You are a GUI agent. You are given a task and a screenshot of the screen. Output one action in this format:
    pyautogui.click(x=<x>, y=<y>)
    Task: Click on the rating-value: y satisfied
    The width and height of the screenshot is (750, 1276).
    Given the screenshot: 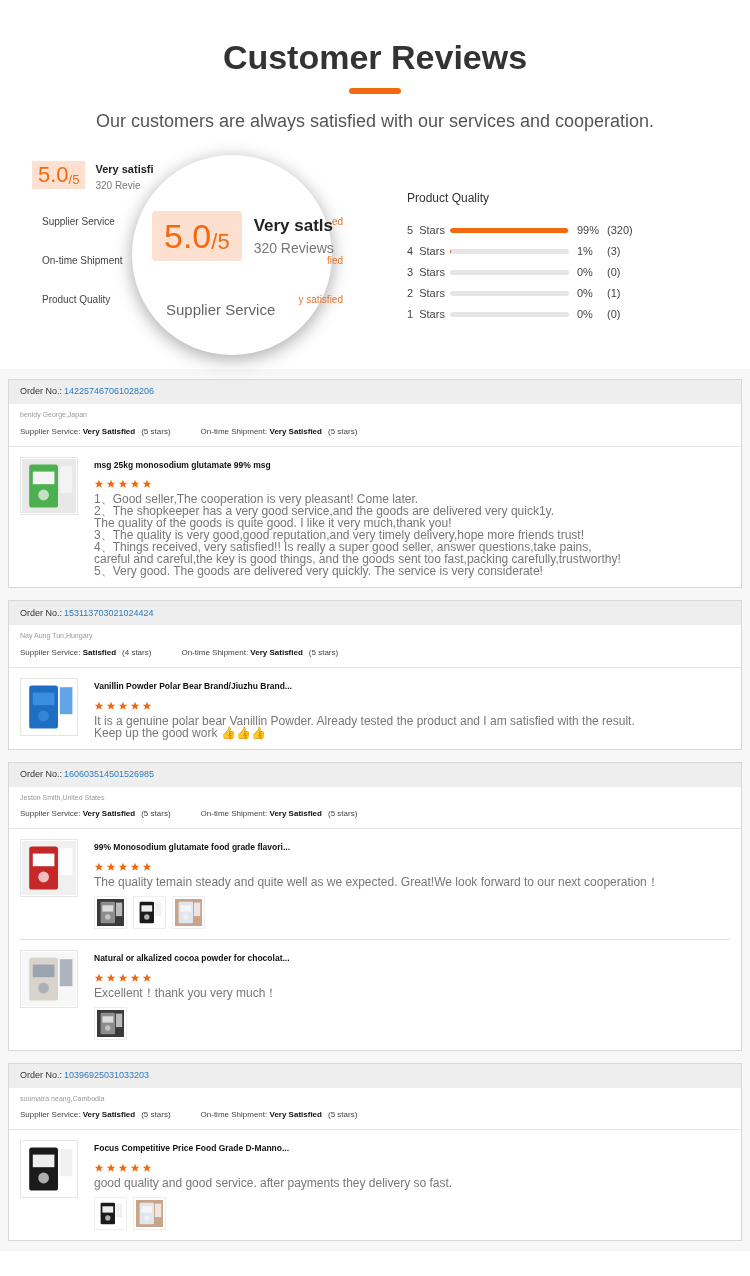 What is the action you would take?
    pyautogui.click(x=320, y=299)
    